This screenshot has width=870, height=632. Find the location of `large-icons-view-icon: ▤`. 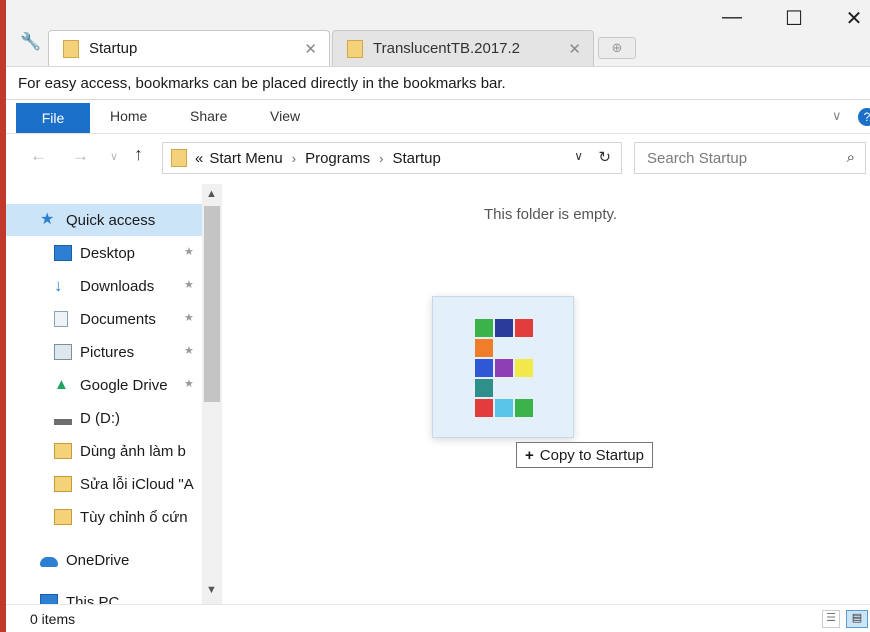

large-icons-view-icon: ▤ is located at coordinates (857, 619).